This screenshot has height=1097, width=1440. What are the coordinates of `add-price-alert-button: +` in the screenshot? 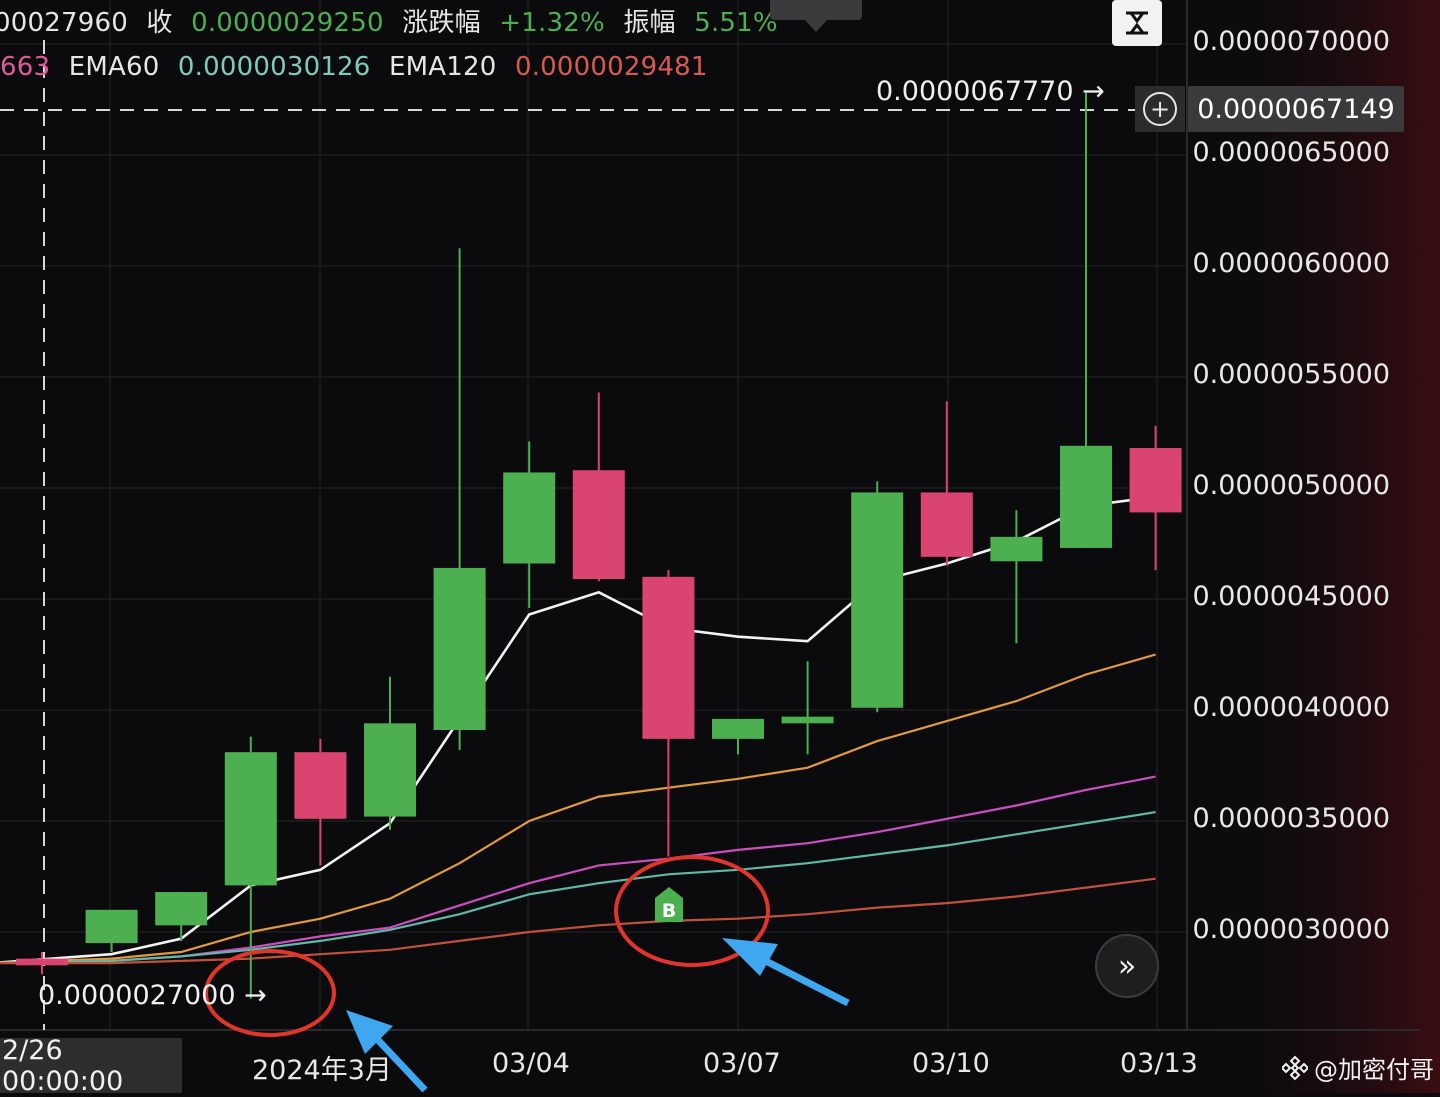 It's located at (1160, 109).